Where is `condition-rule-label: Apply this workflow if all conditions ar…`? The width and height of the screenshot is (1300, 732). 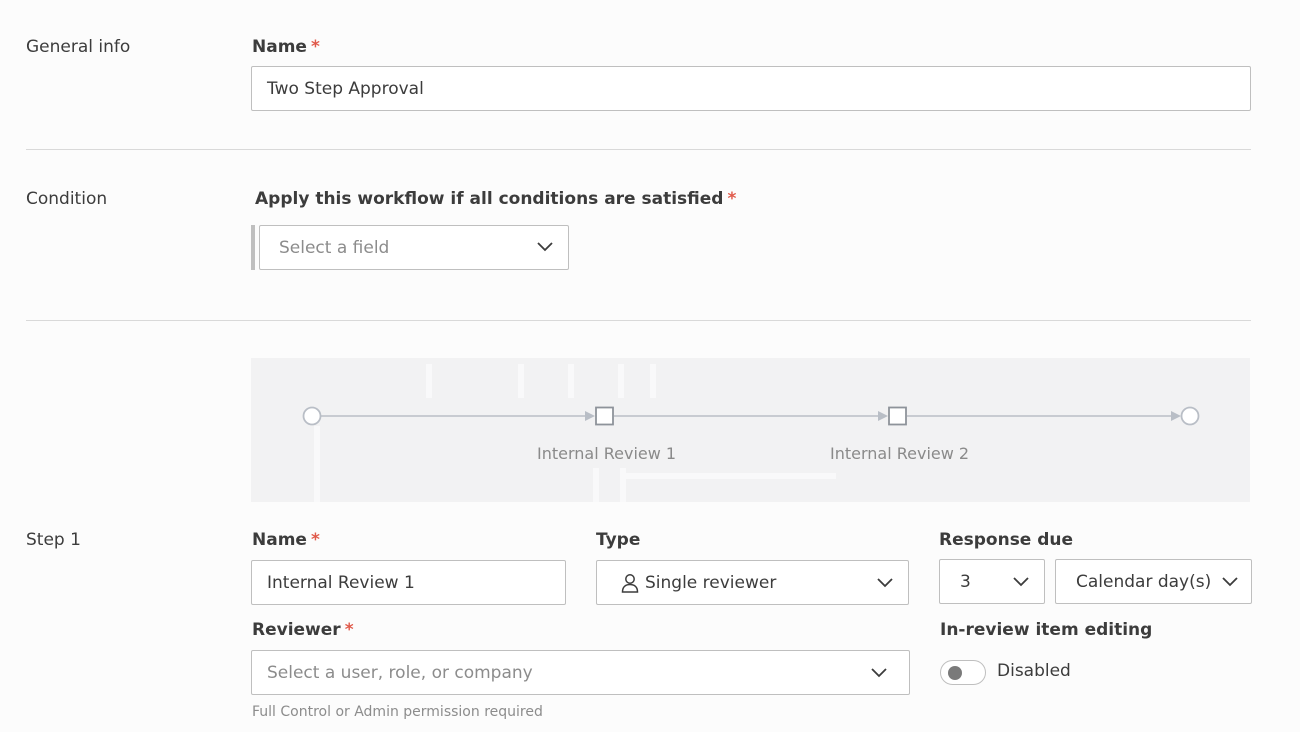
condition-rule-label: Apply this workflow if all conditions ar… is located at coordinates (495, 199).